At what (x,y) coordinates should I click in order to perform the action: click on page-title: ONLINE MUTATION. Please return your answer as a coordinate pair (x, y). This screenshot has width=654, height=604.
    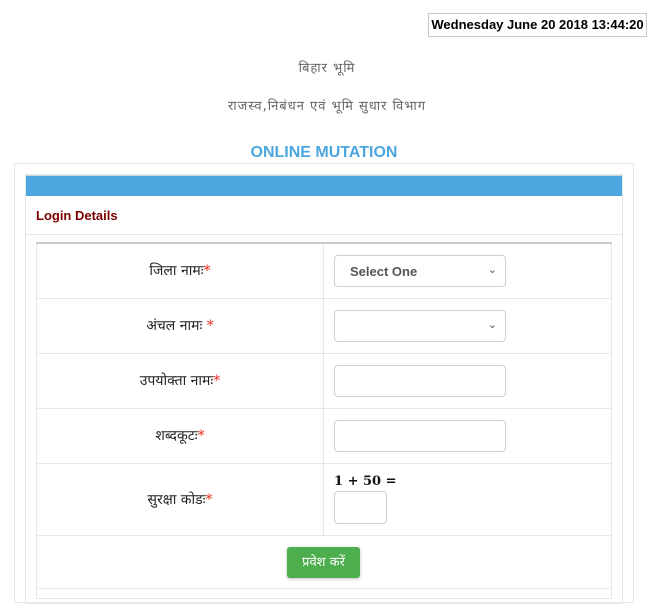
    Looking at the image, I should click on (324, 152).